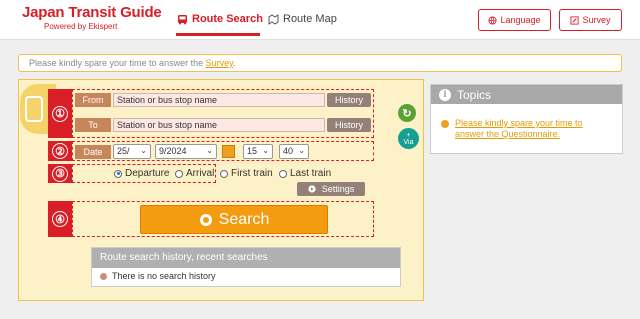 Image resolution: width=640 pixels, height=319 pixels. What do you see at coordinates (349, 100) in the screenshot?
I see `from-history-button: History` at bounding box center [349, 100].